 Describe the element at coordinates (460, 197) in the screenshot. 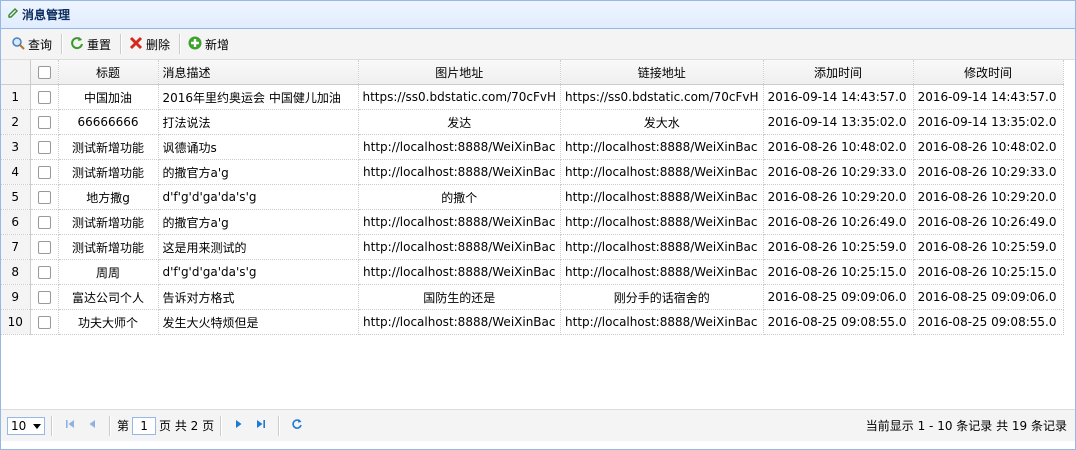

I see `cell-image-url: 的撒个` at that location.